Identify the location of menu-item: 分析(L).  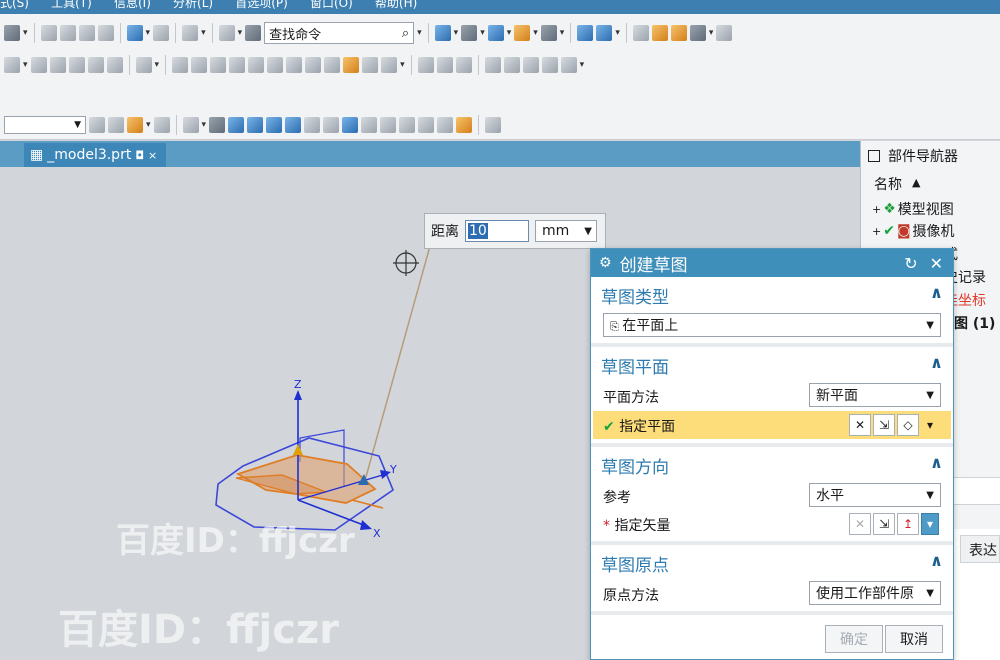
(193, 5).